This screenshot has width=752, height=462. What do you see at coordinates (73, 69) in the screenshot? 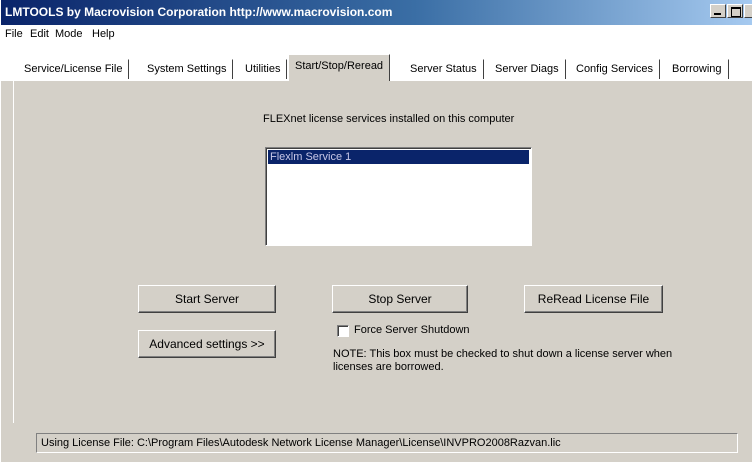
I see `tab-service-license-file: Service/License File` at bounding box center [73, 69].